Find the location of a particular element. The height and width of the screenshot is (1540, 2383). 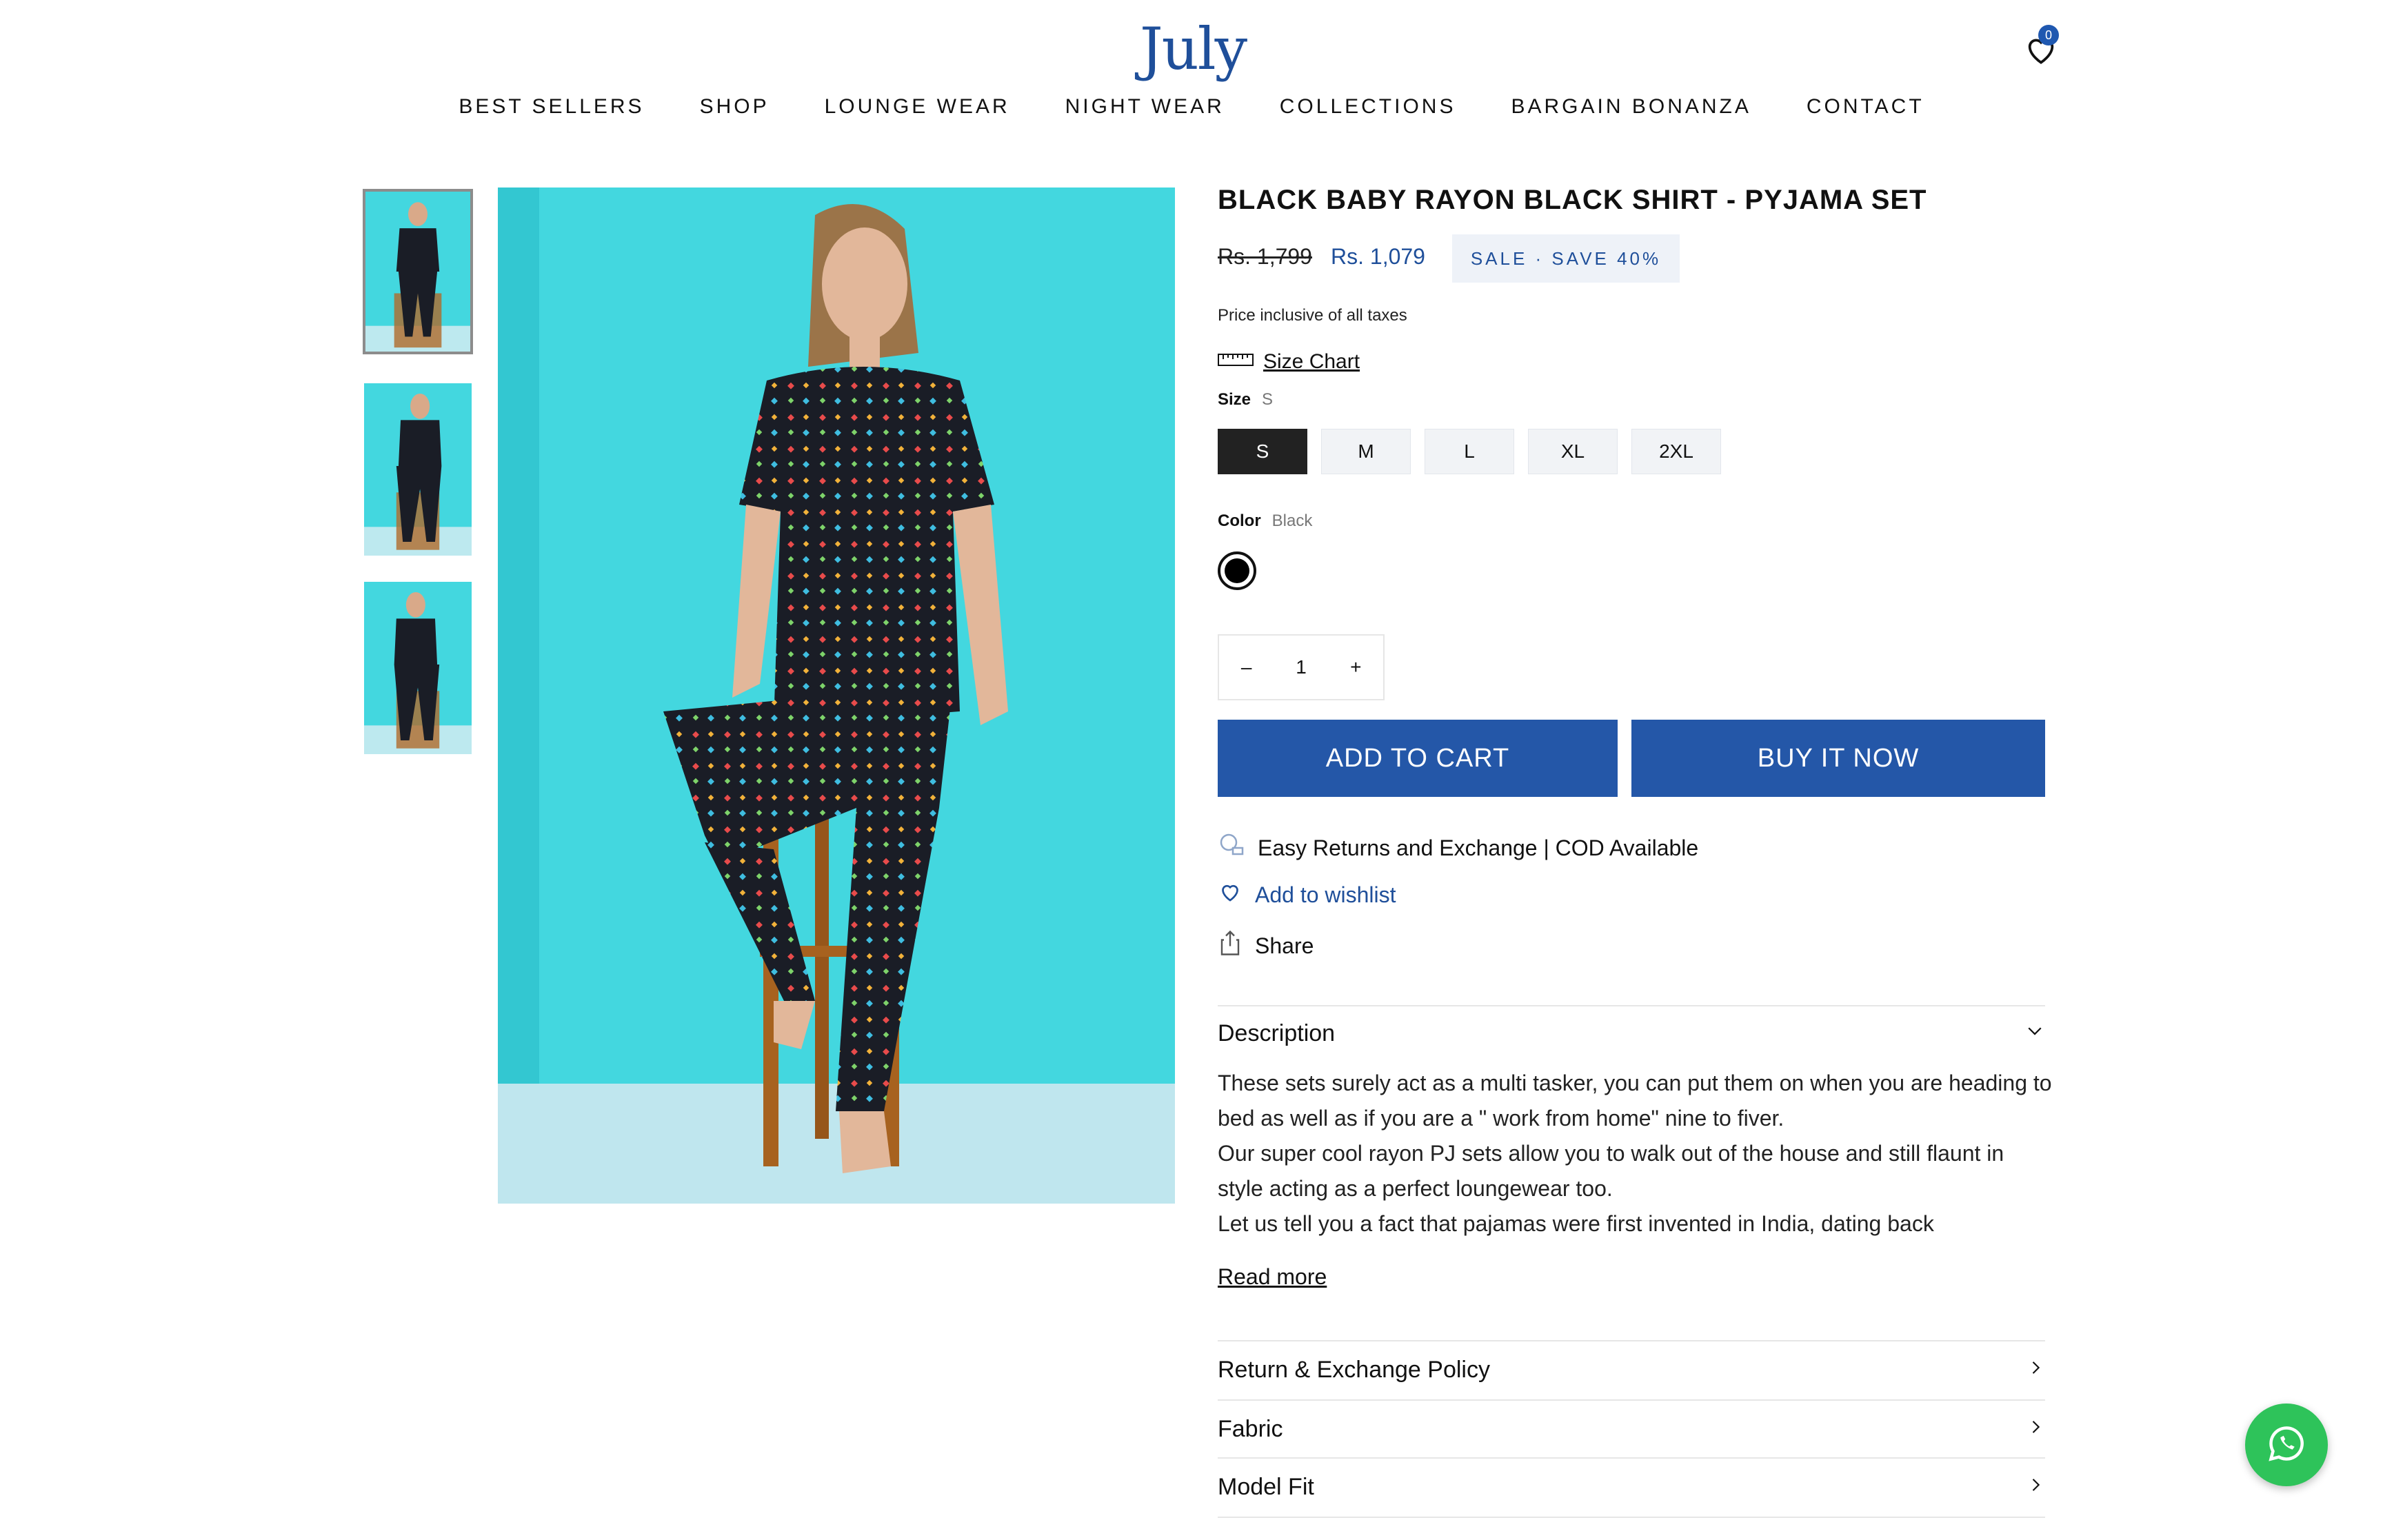

nav-best-sellers: BEST SELLERS is located at coordinates (551, 107).